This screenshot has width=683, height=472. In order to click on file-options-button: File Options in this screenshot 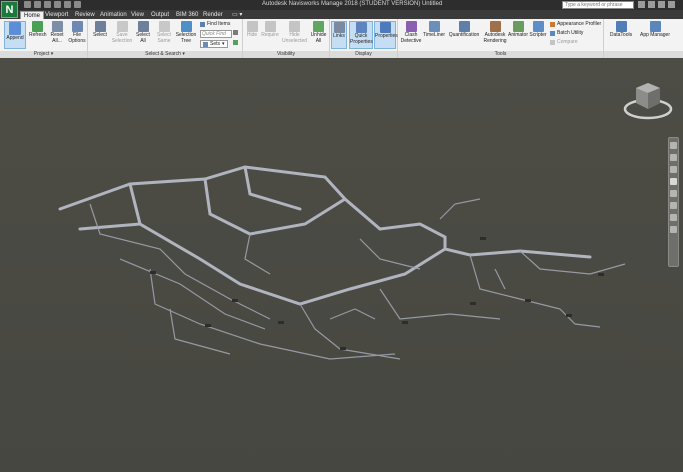, I will do `click(77, 32)`.